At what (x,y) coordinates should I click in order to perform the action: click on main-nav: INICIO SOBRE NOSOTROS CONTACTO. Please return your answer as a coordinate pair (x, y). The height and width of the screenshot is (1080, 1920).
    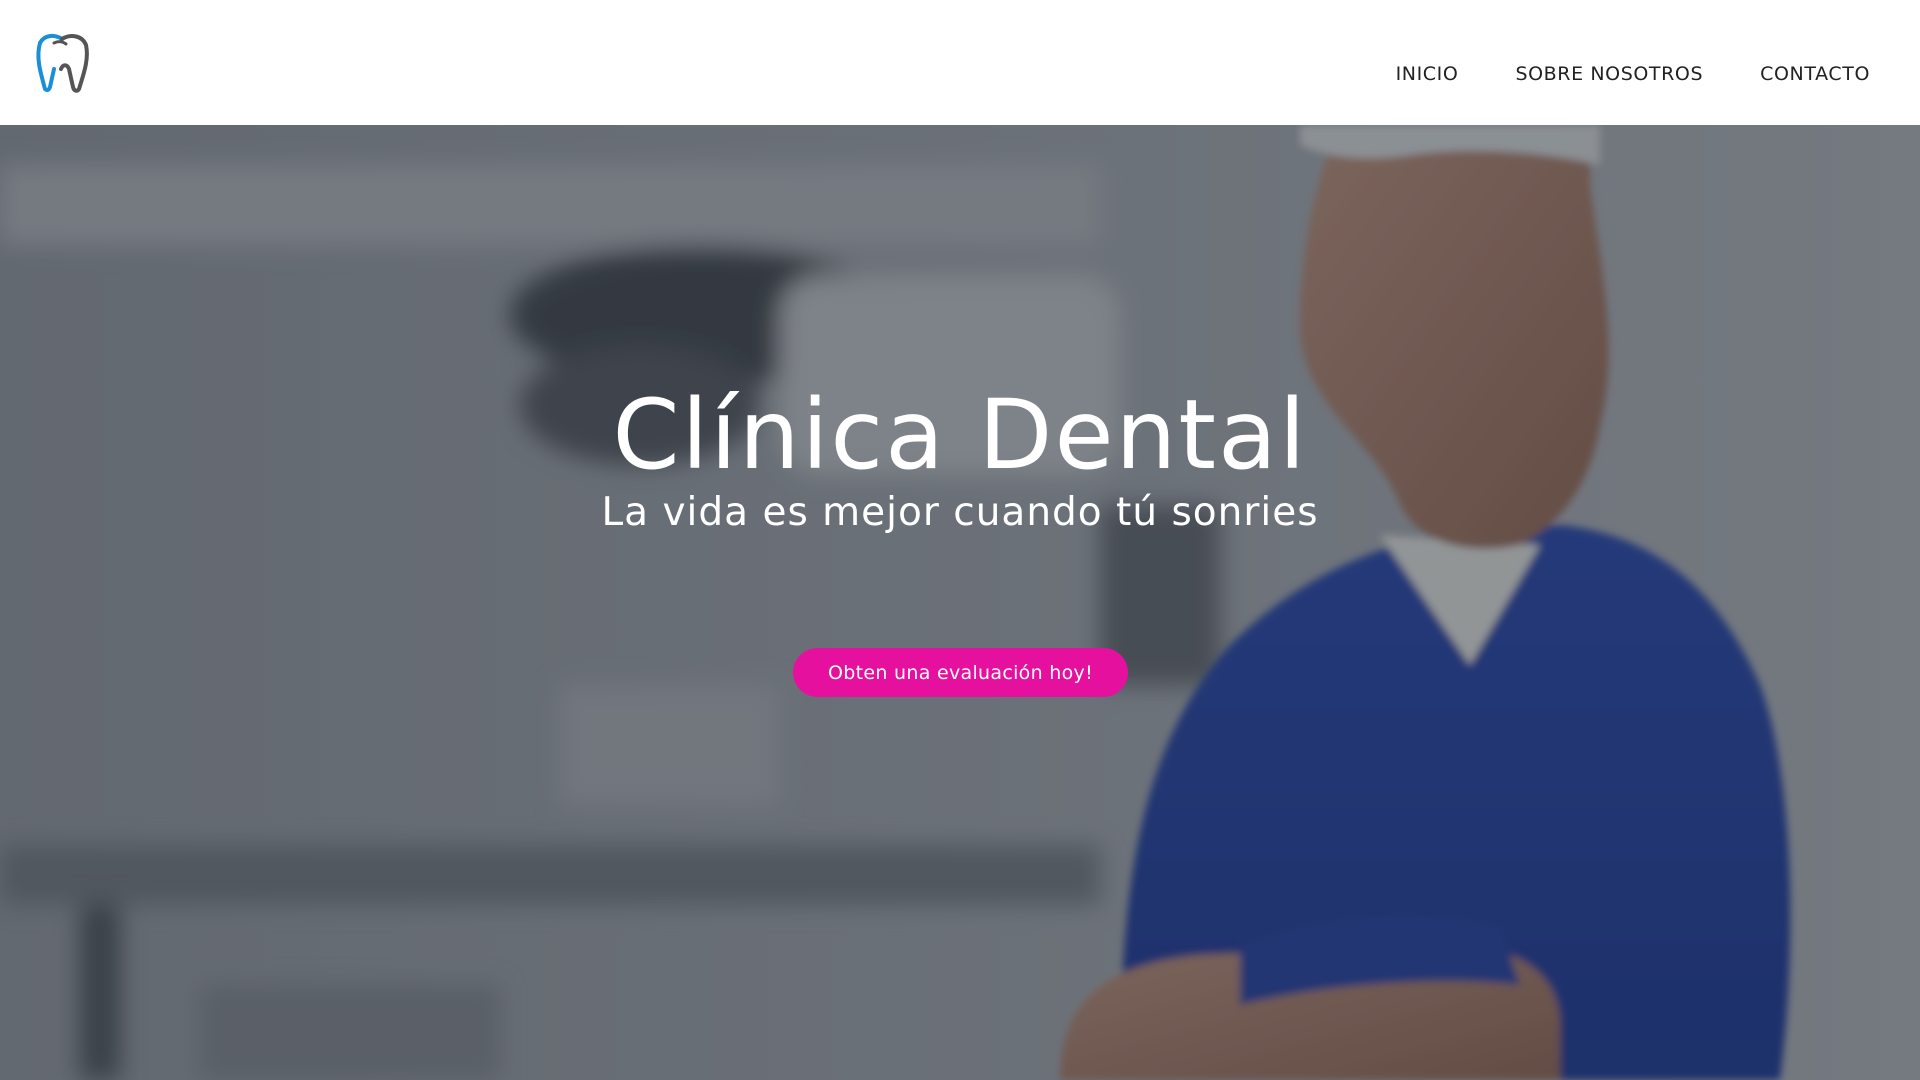
    Looking at the image, I should click on (1633, 74).